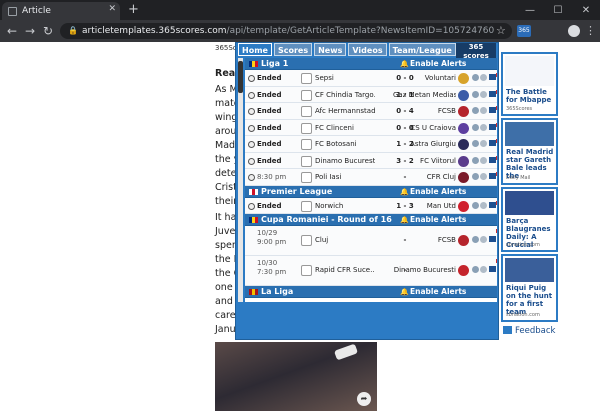 This screenshot has width=600, height=411. What do you see at coordinates (253, 292) in the screenshot?
I see `country-flag-icon` at bounding box center [253, 292].